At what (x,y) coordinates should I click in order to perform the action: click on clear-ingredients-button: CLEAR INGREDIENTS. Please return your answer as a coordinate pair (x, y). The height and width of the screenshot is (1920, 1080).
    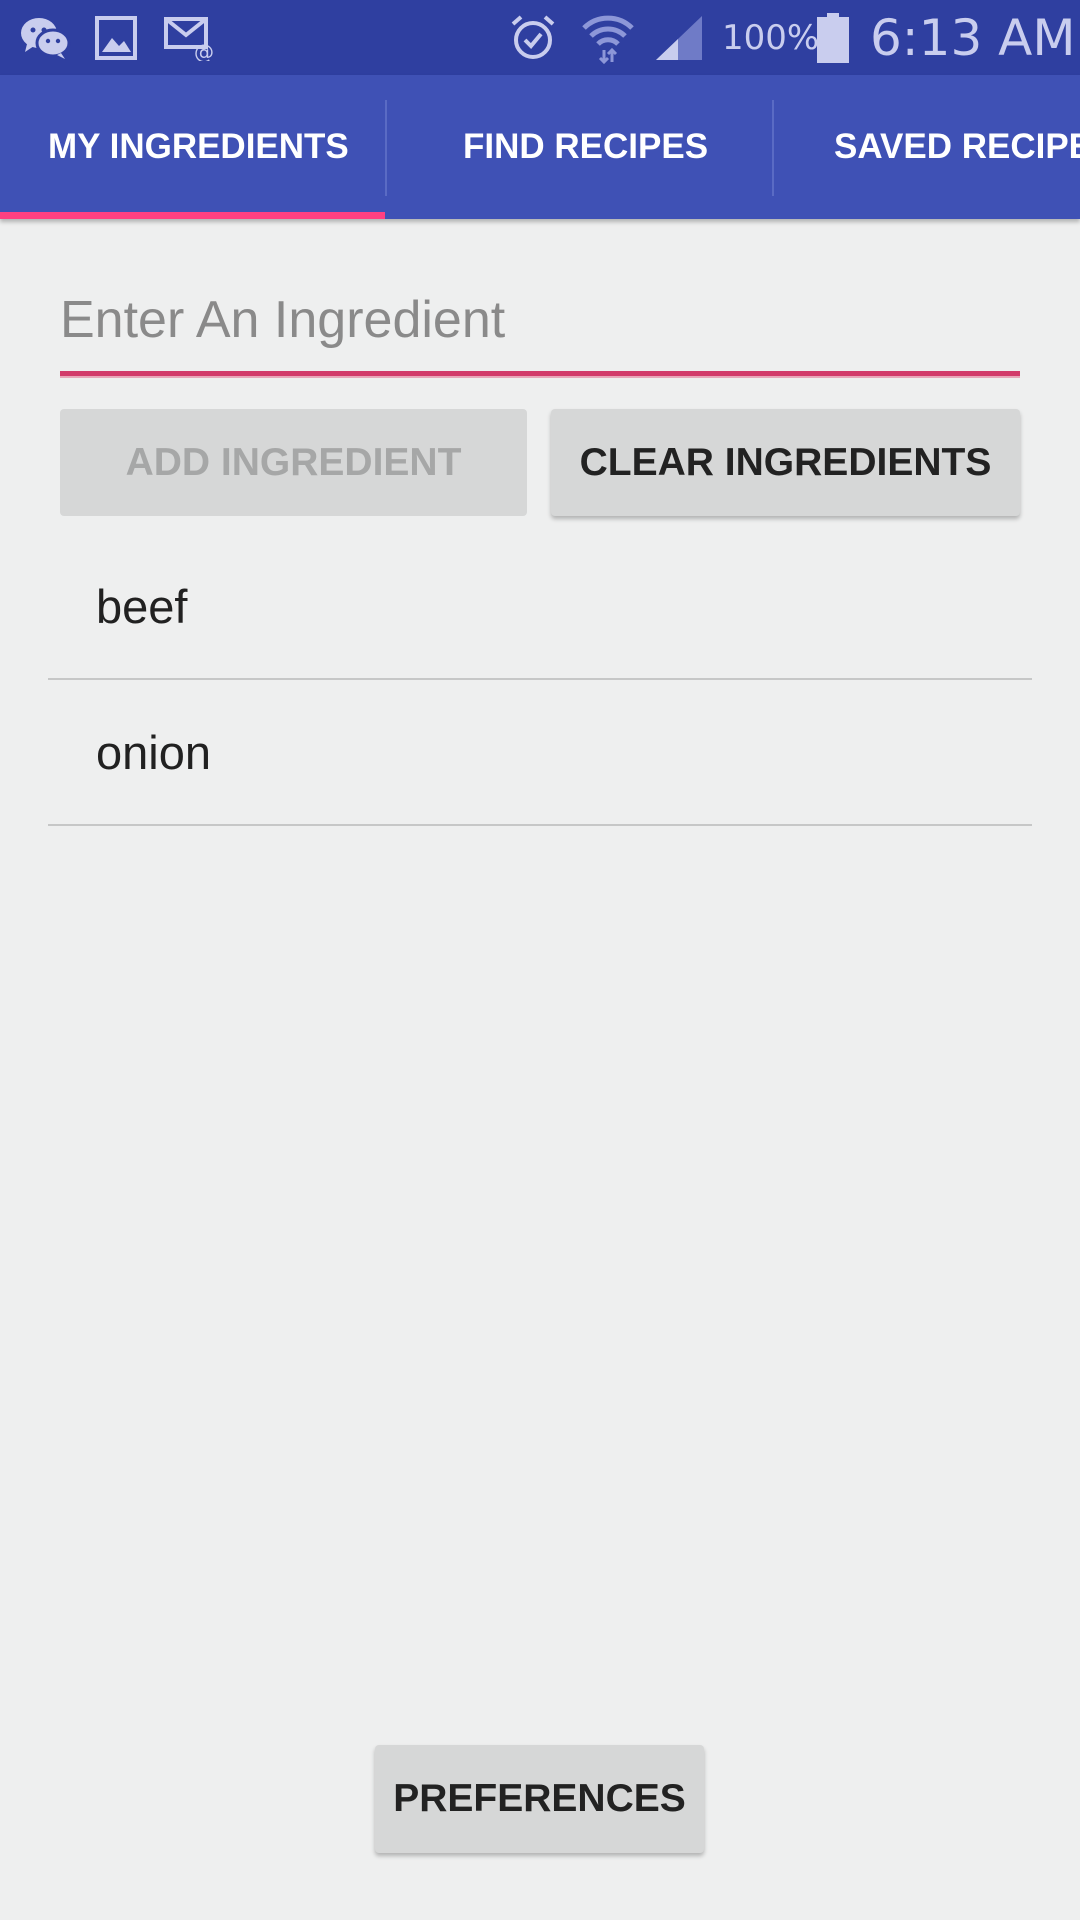
    Looking at the image, I should click on (785, 462).